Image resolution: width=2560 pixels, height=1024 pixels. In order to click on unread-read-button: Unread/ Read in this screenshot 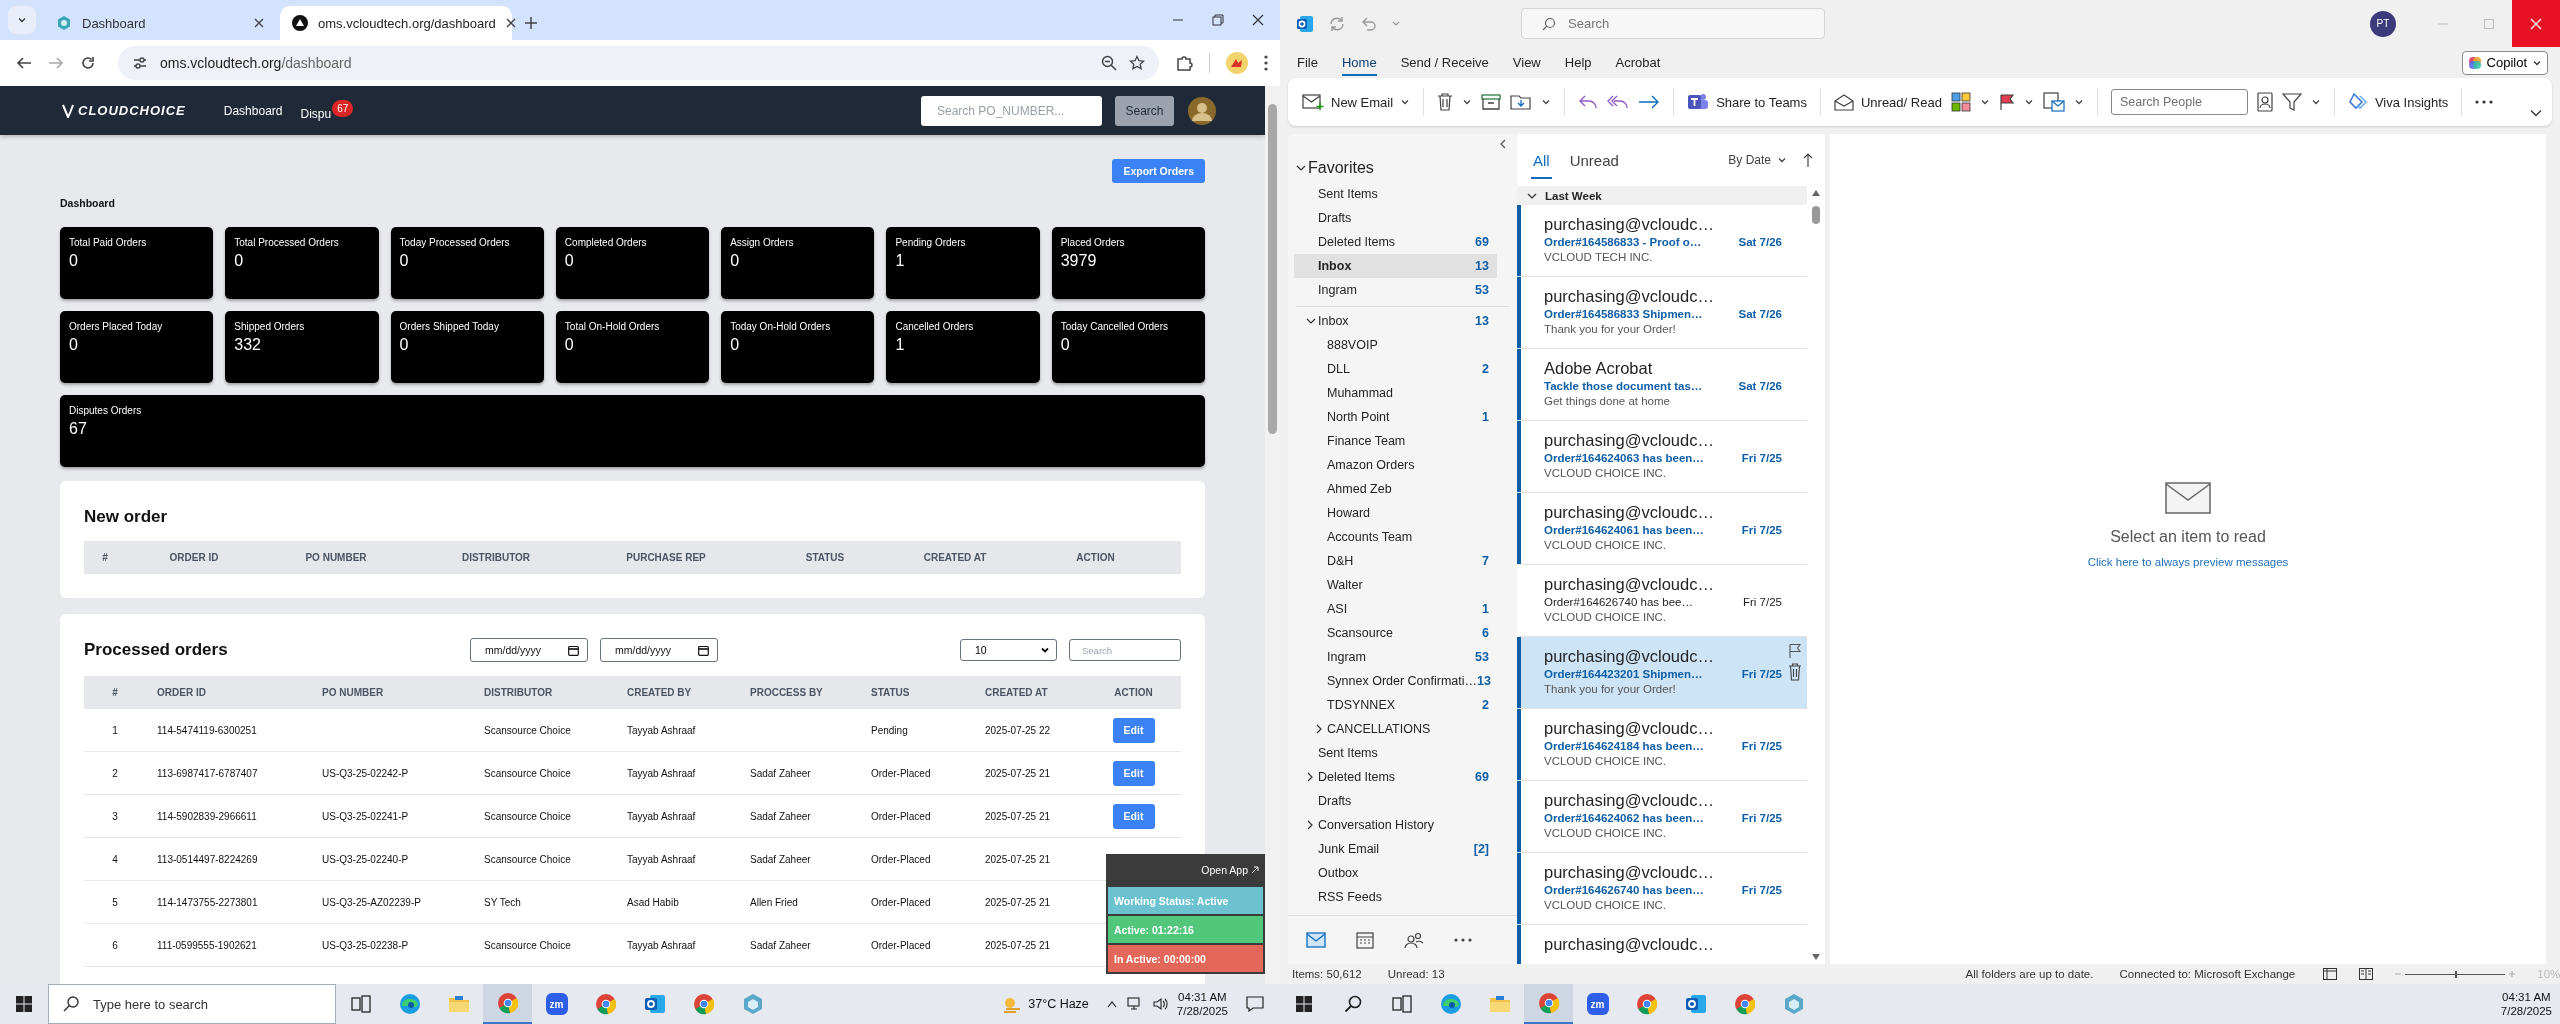, I will do `click(1887, 102)`.